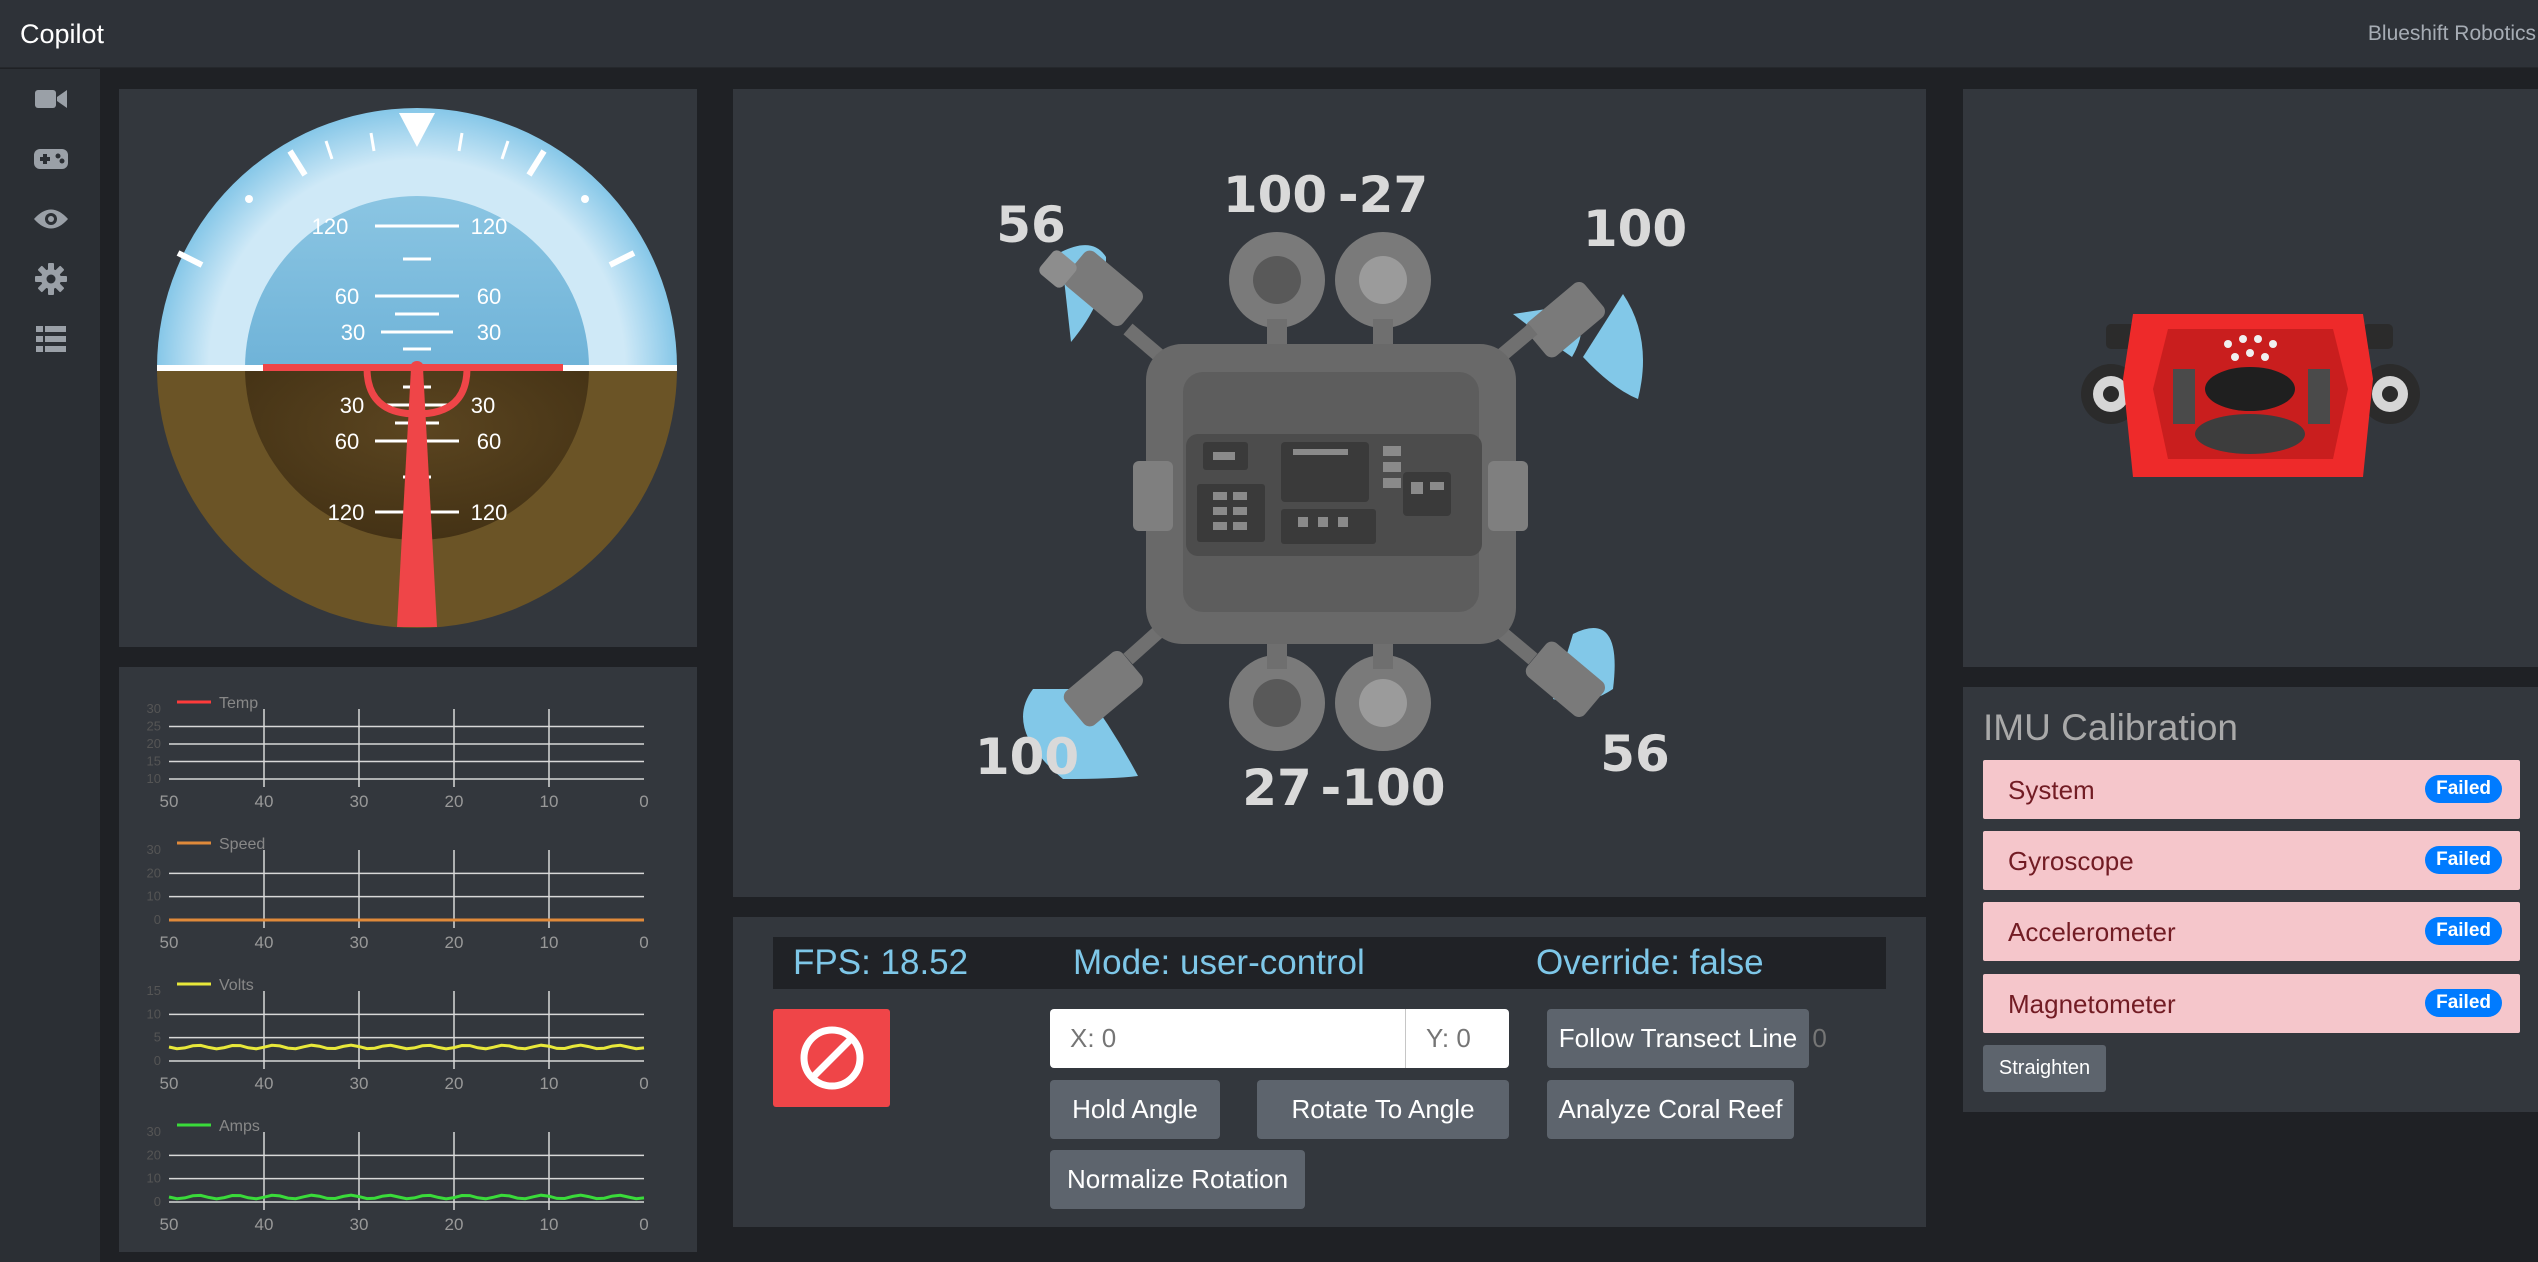 Image resolution: width=2538 pixels, height=1262 pixels. What do you see at coordinates (1635, 754) in the screenshot?
I see `thruster-label-bottom-right: 56` at bounding box center [1635, 754].